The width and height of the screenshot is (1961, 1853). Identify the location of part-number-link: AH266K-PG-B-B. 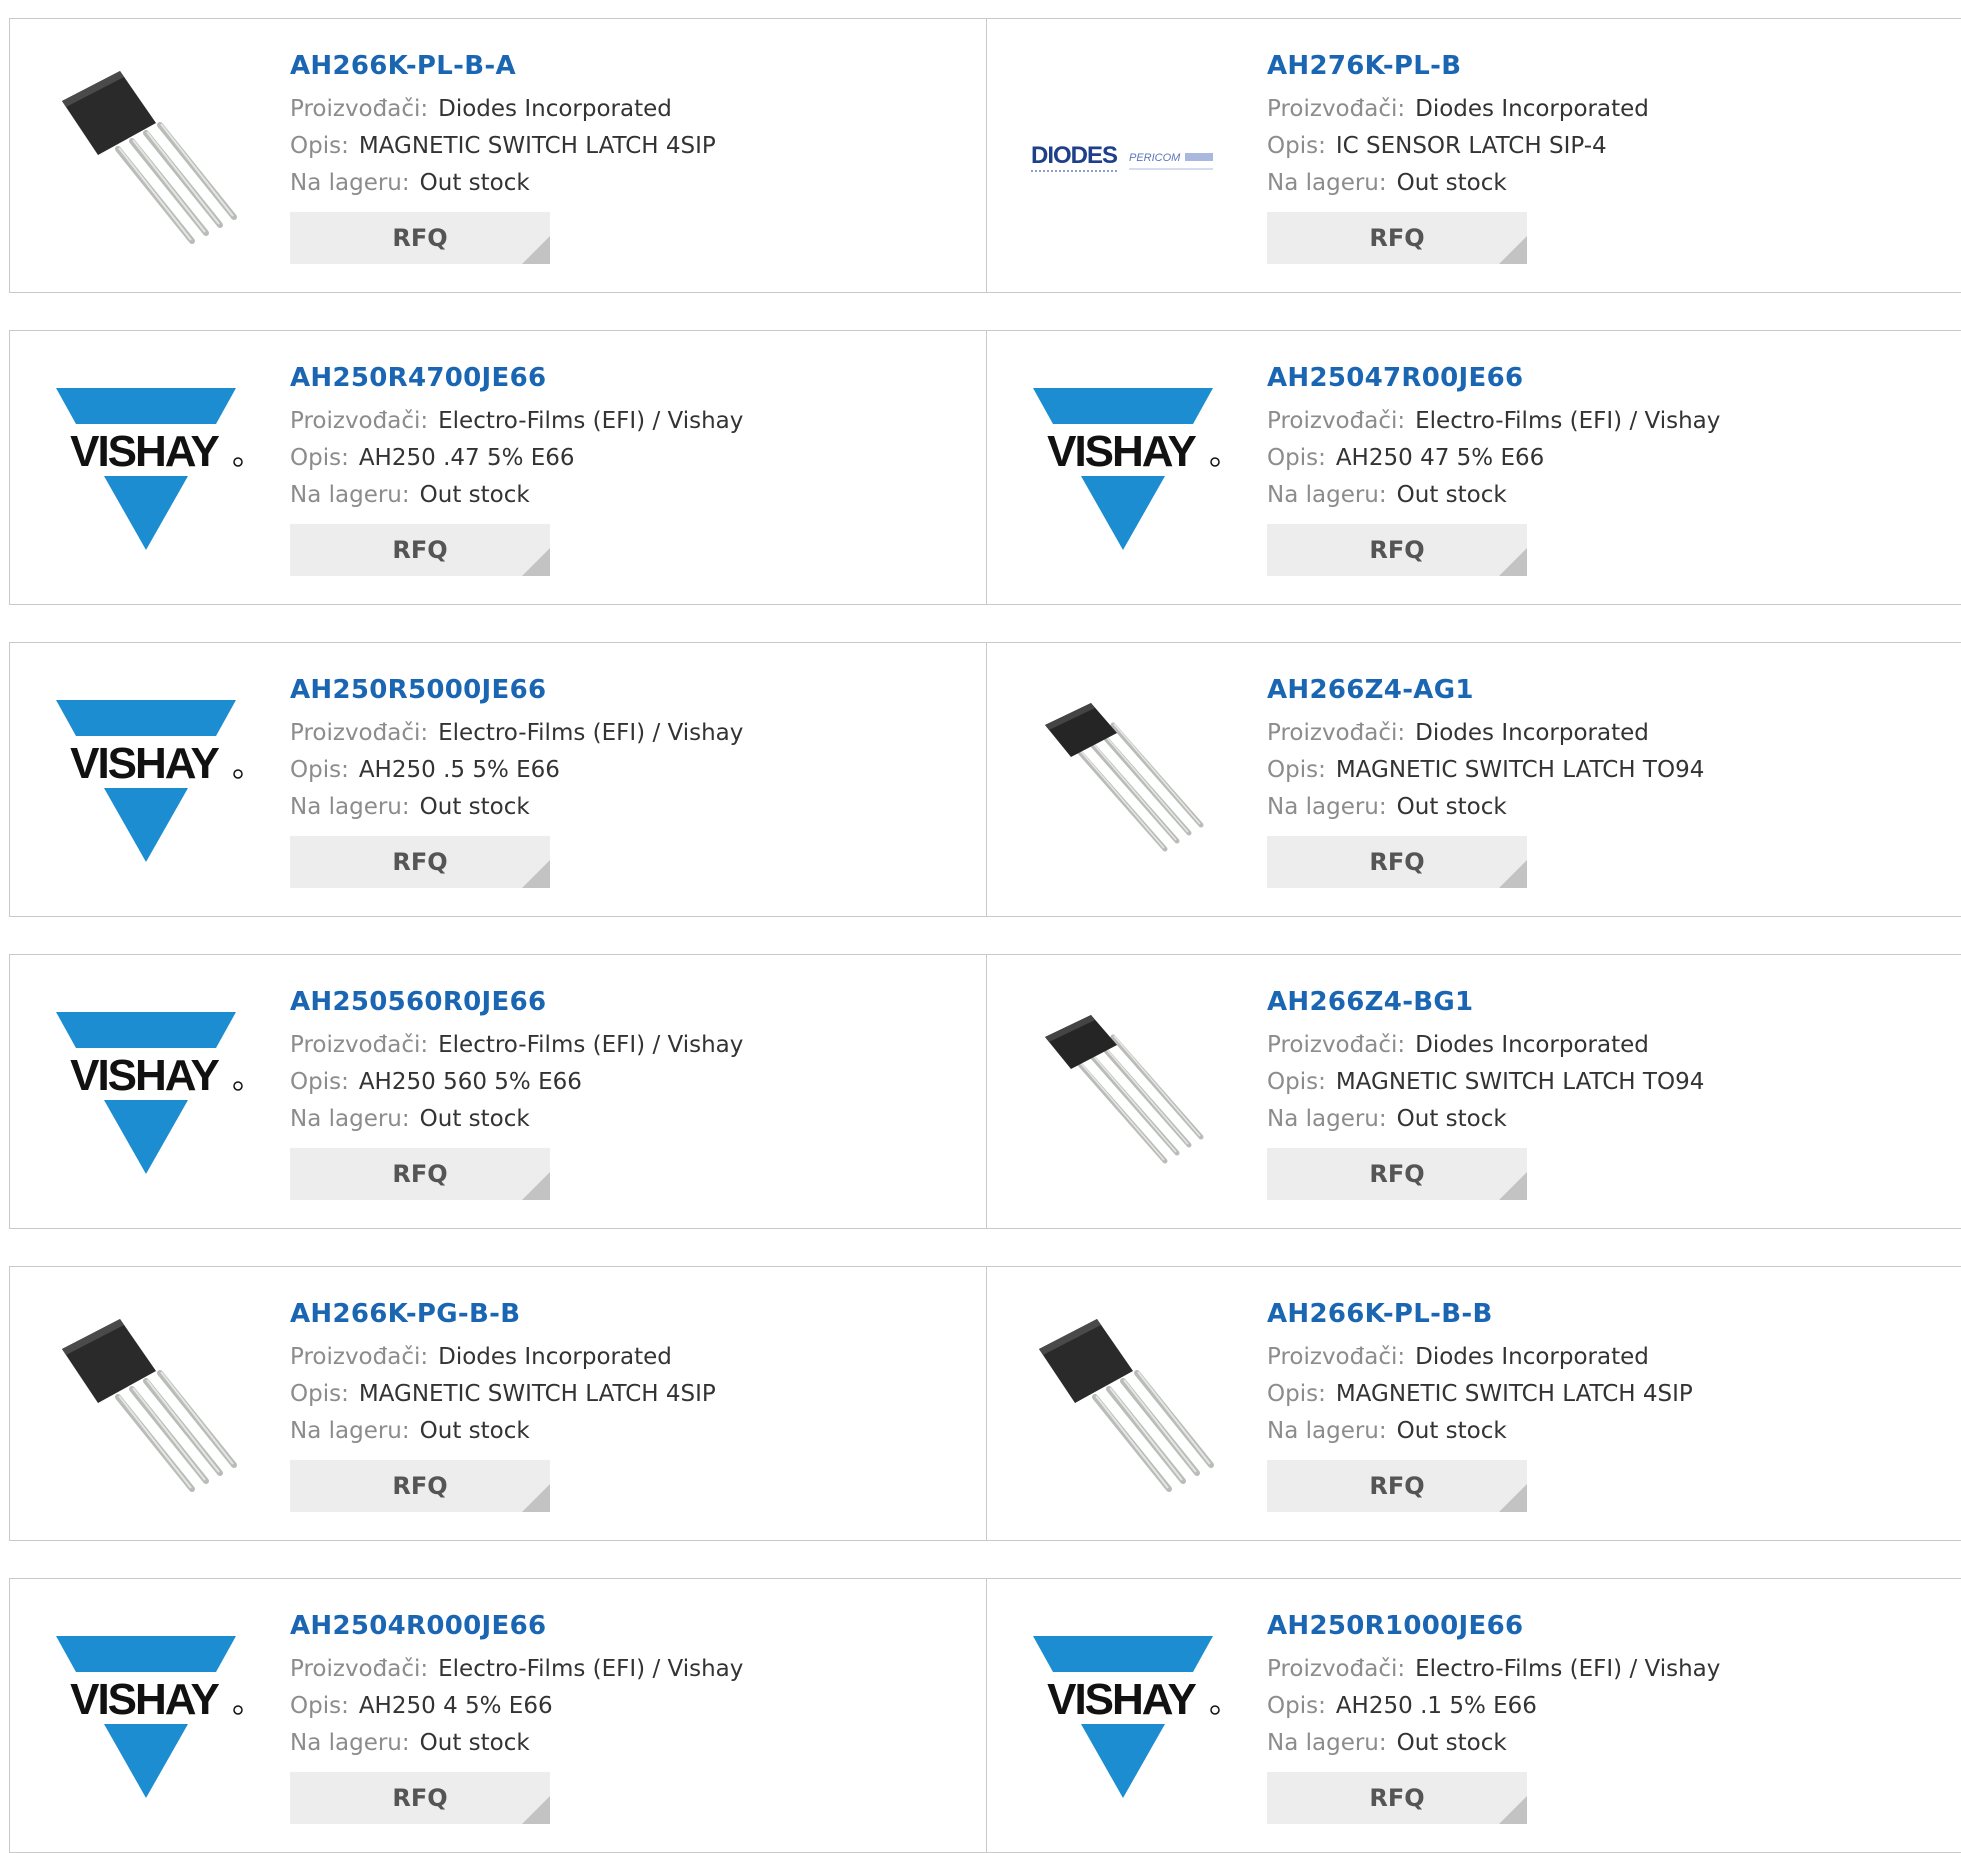
(633, 1314).